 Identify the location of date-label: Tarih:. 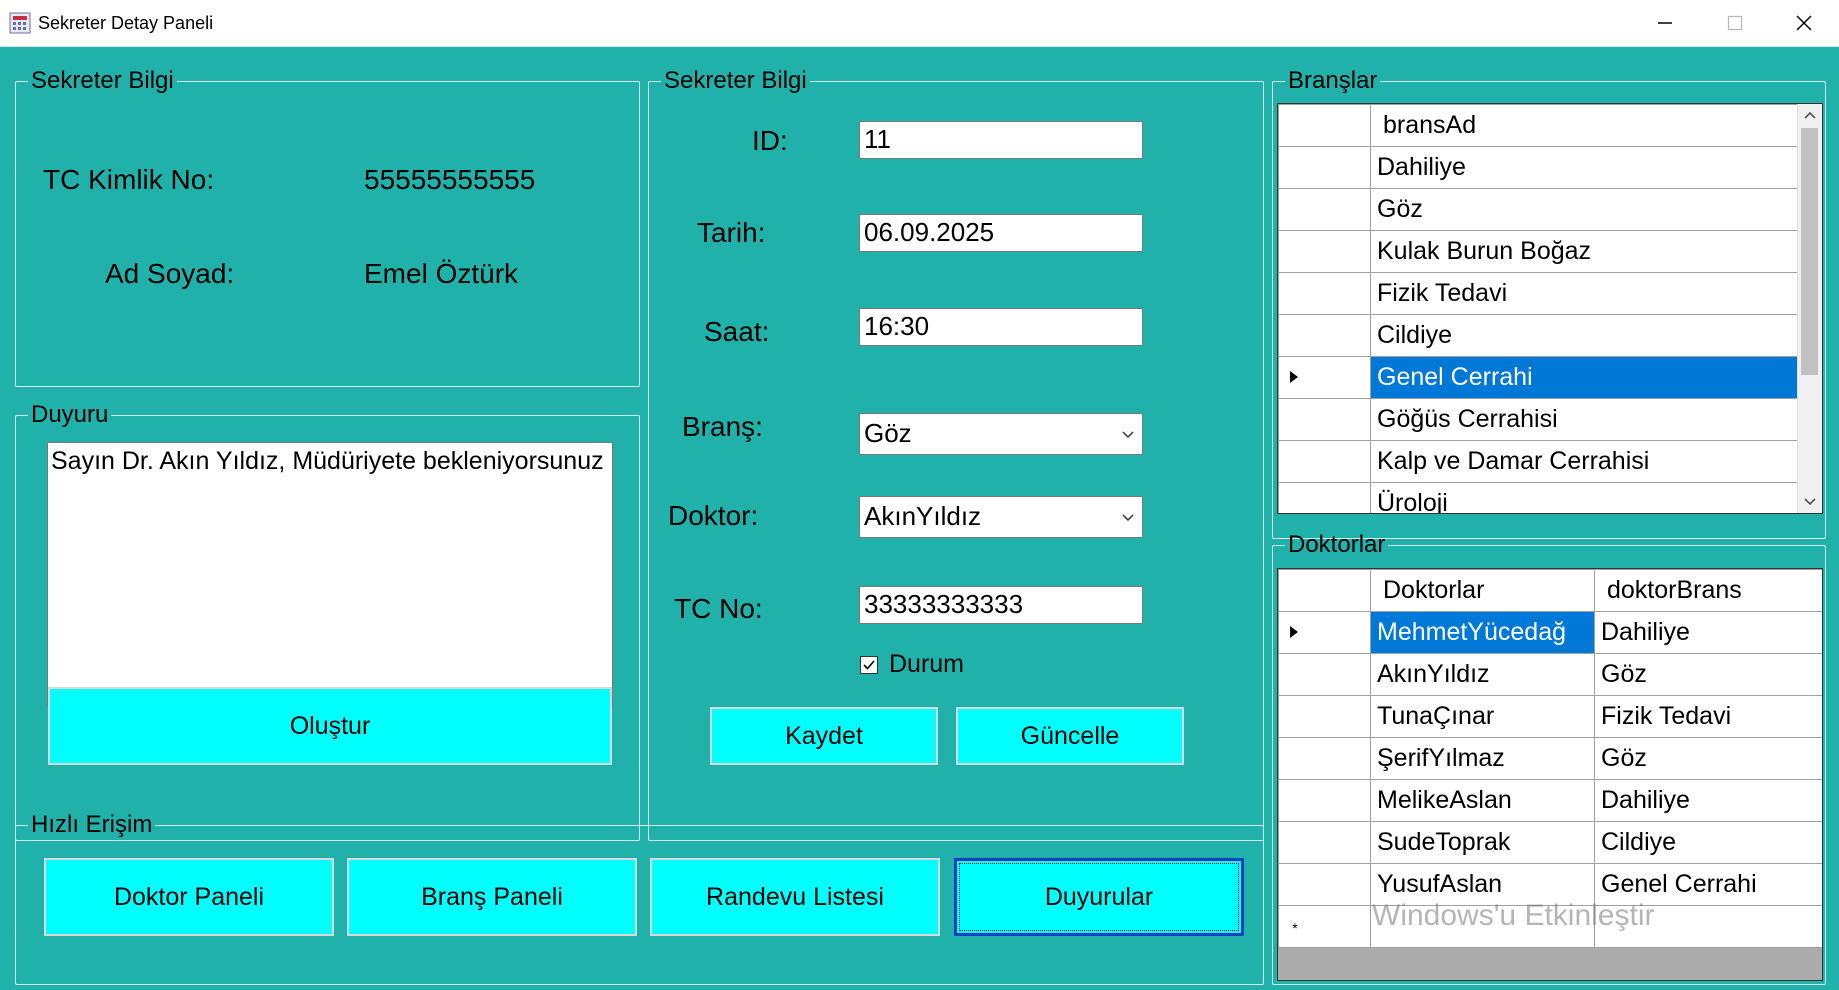
(731, 232).